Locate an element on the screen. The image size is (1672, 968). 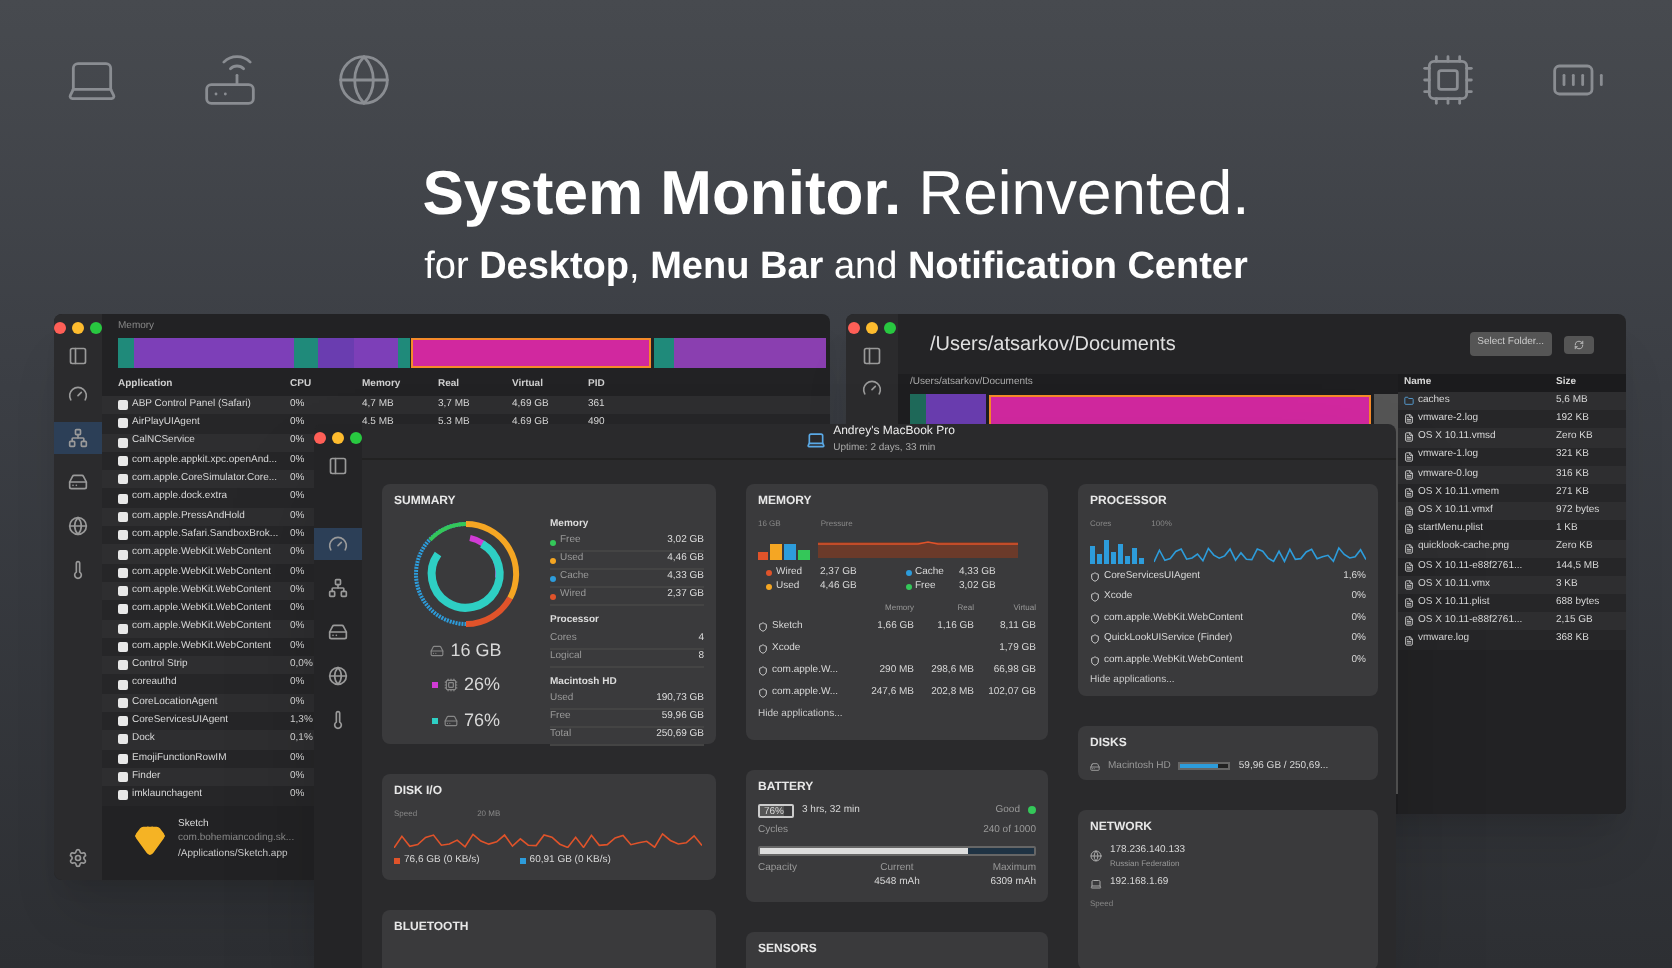
headline: System Monitor. Reinvented. is located at coordinates (836, 194).